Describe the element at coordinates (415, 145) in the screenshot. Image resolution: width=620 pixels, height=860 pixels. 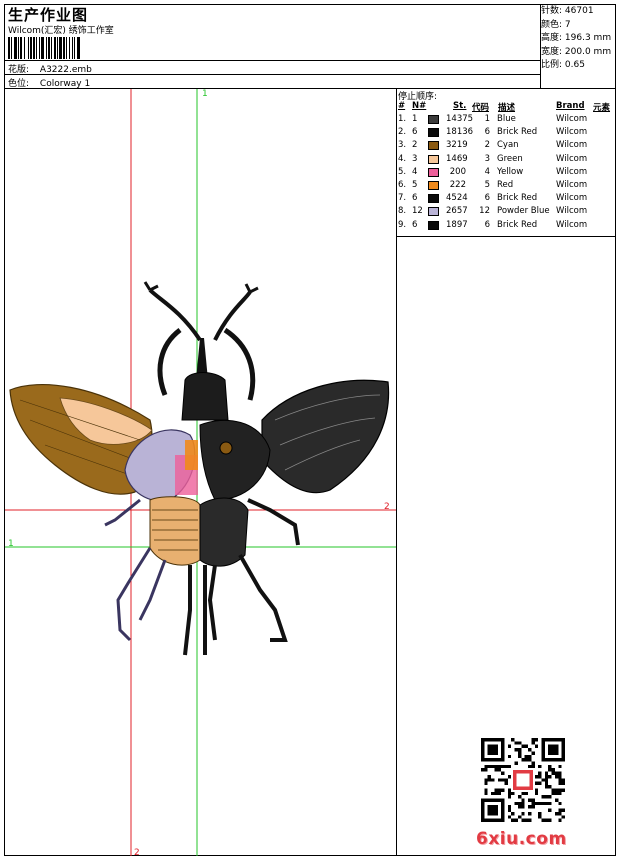
I see `cell-n: 2` at that location.